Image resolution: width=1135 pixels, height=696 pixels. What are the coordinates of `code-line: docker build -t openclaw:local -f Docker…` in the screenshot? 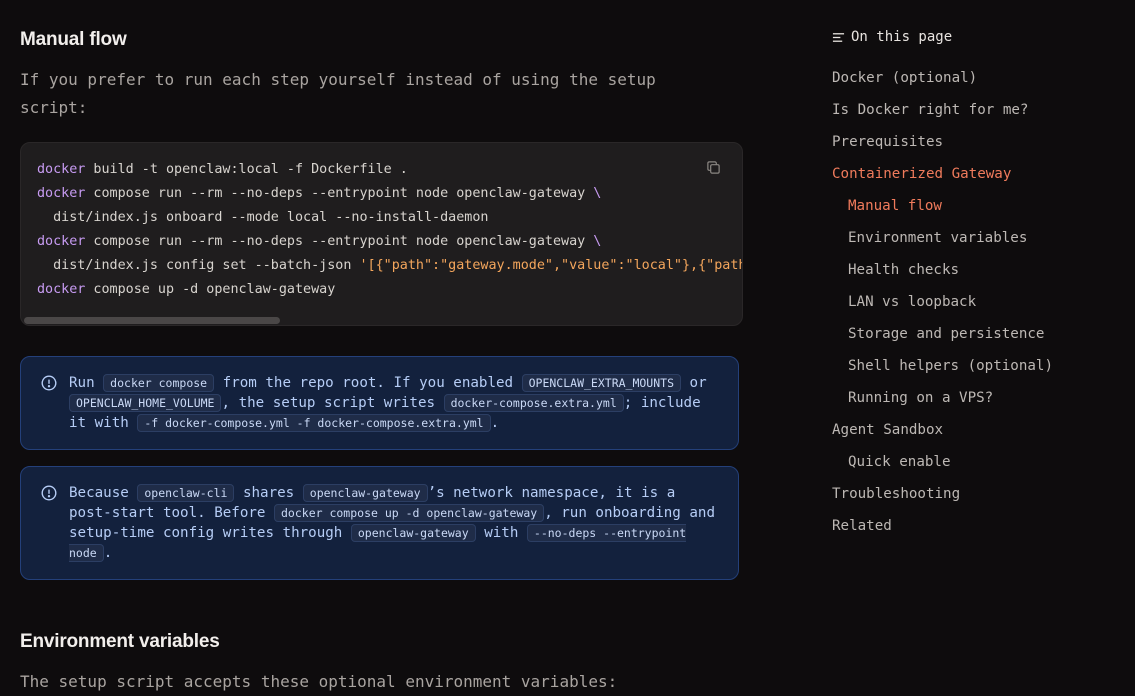 It's located at (222, 169).